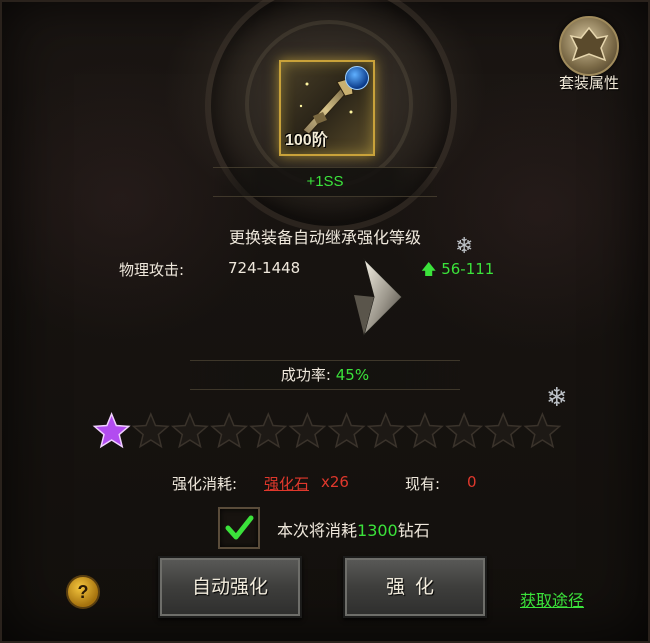 This screenshot has width=650, height=643. Describe the element at coordinates (413, 530) in the screenshot. I see `diamond-suffix: 钻石` at that location.